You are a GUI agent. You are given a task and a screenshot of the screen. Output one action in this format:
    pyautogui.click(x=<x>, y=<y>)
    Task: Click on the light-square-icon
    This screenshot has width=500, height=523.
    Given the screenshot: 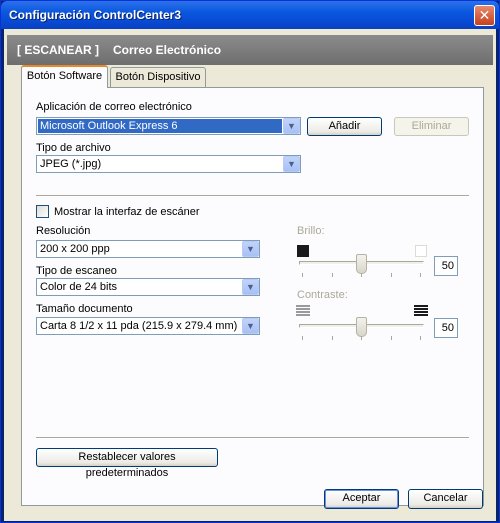 What is the action you would take?
    pyautogui.click(x=421, y=251)
    